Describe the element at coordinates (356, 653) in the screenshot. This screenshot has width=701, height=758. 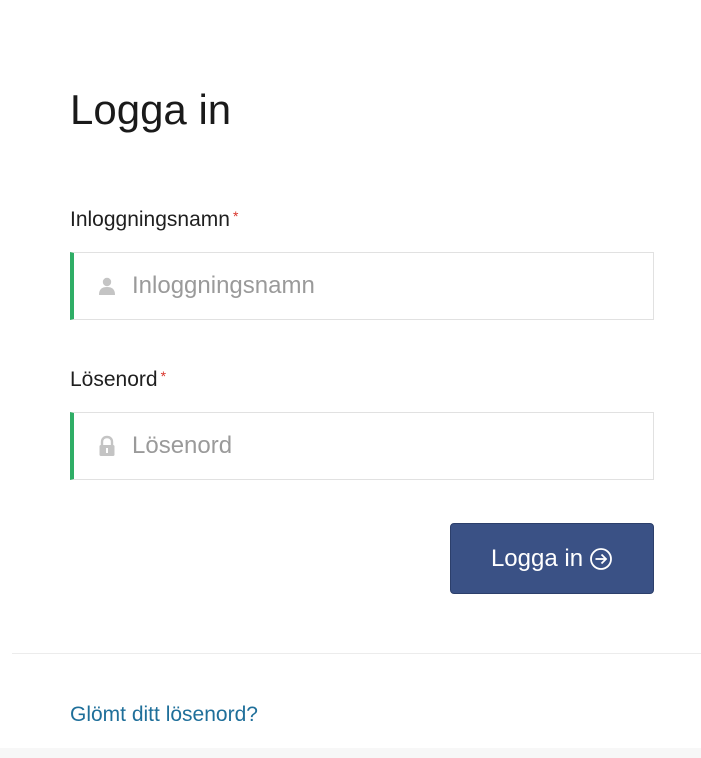
I see `divider` at that location.